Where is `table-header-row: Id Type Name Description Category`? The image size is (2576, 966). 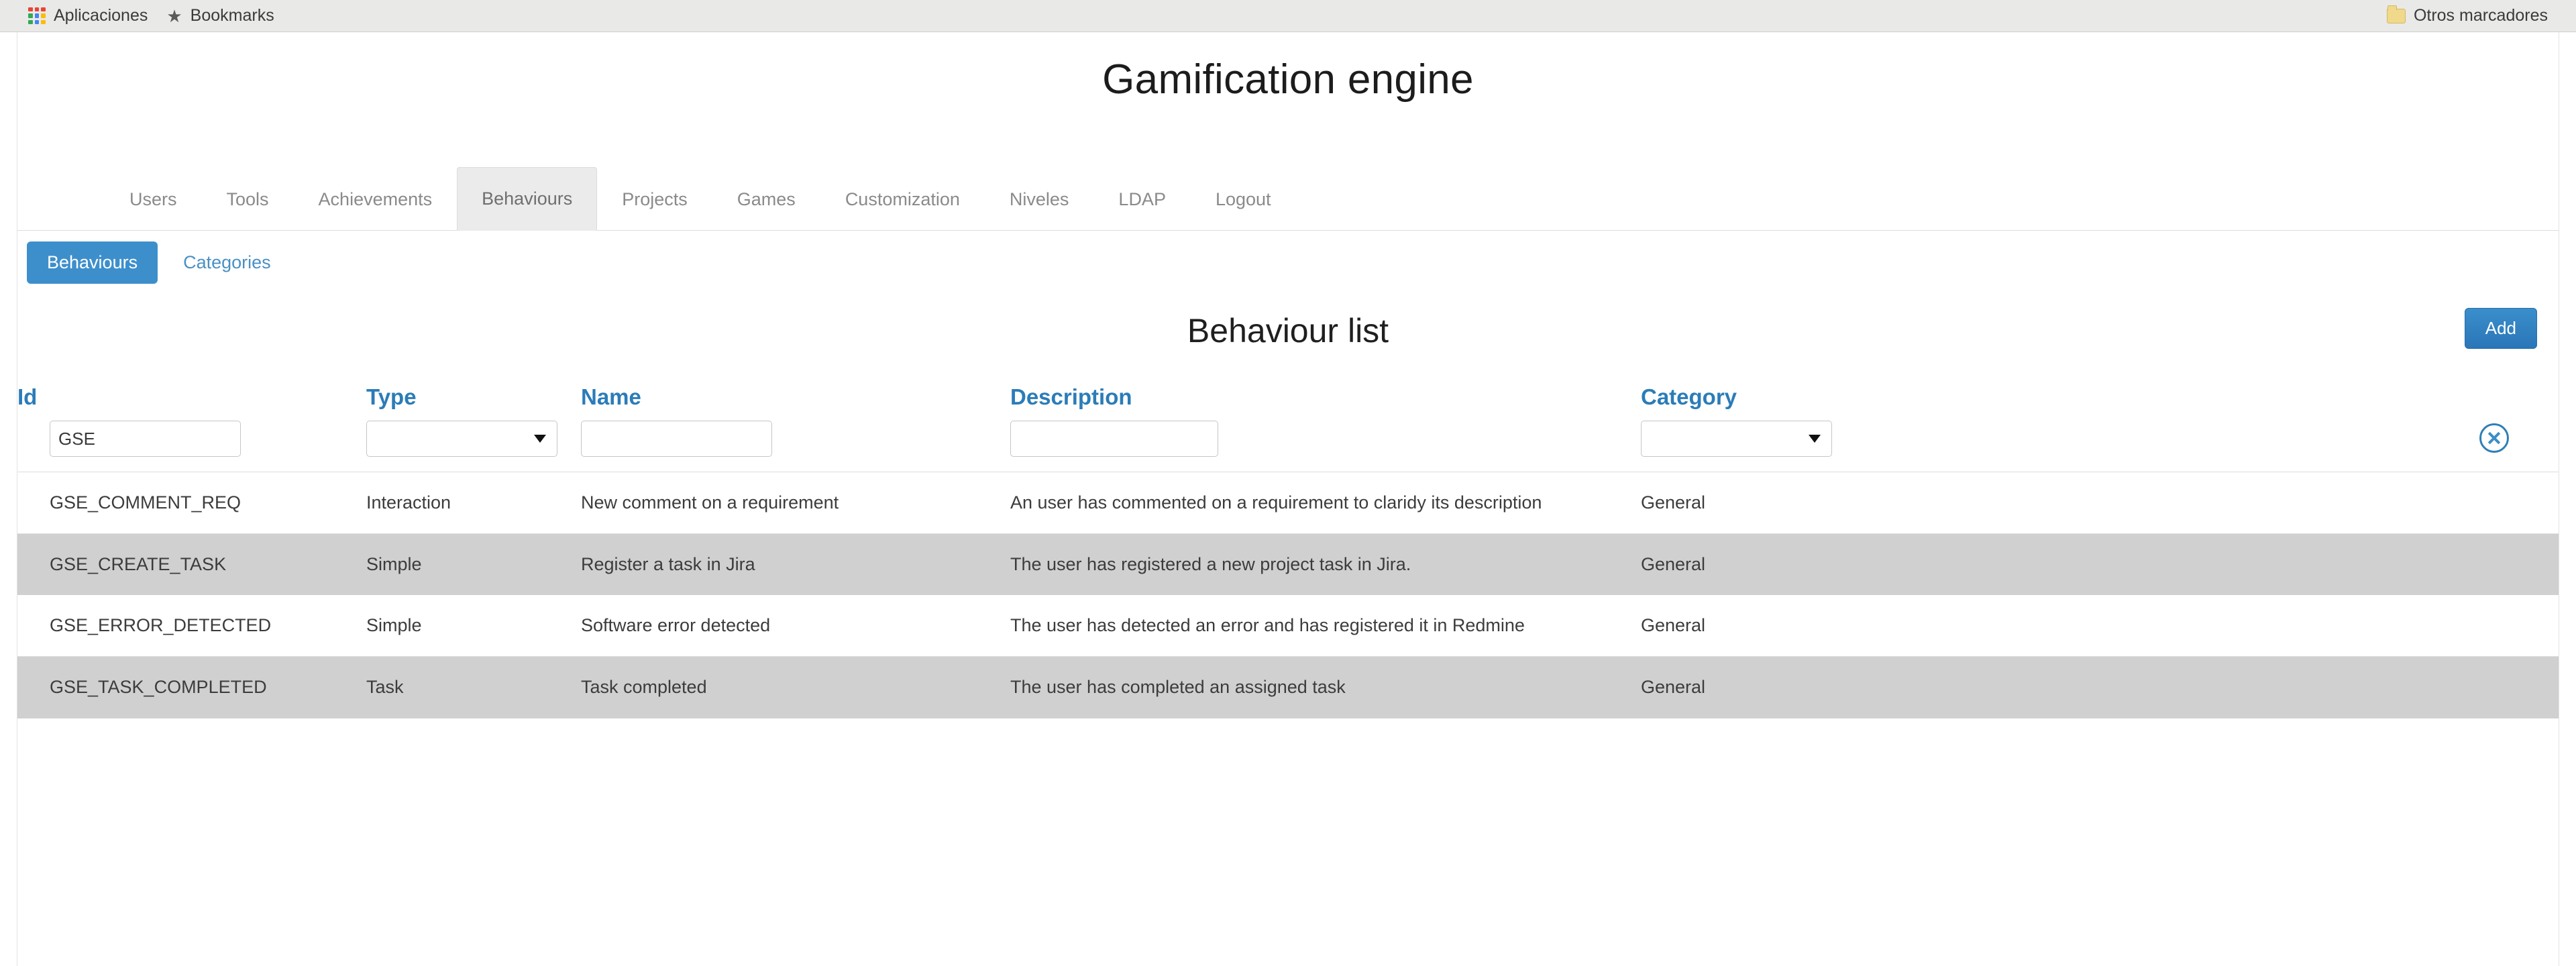 table-header-row: Id Type Name Description Category is located at coordinates (1288, 399).